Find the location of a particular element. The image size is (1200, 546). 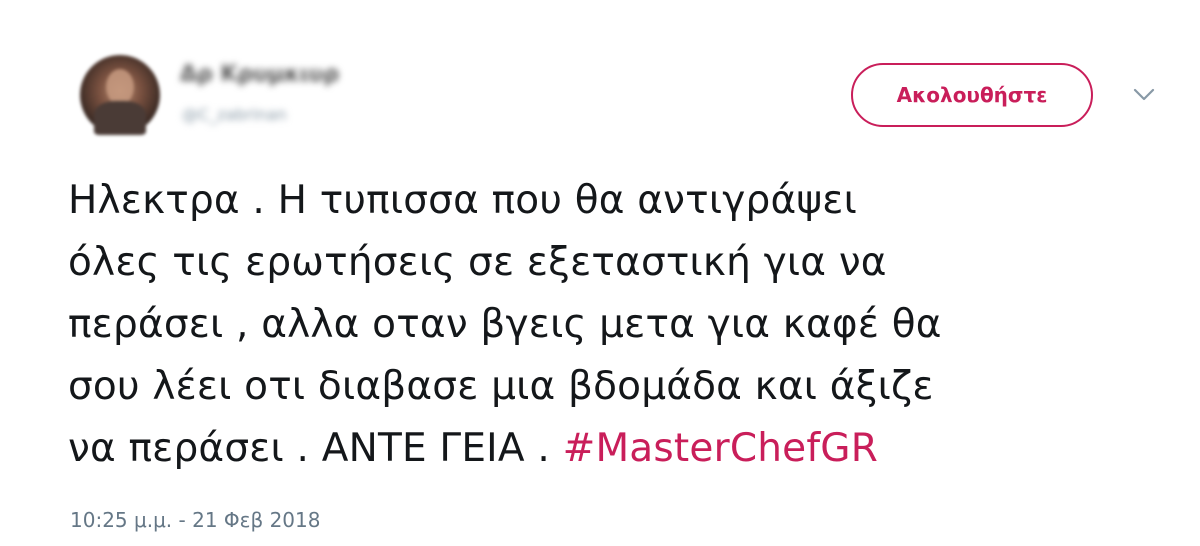

tweet-text-segment: να περάσει . ΑΝΤΕ ΓΕΙΑ . is located at coordinates (315, 448).